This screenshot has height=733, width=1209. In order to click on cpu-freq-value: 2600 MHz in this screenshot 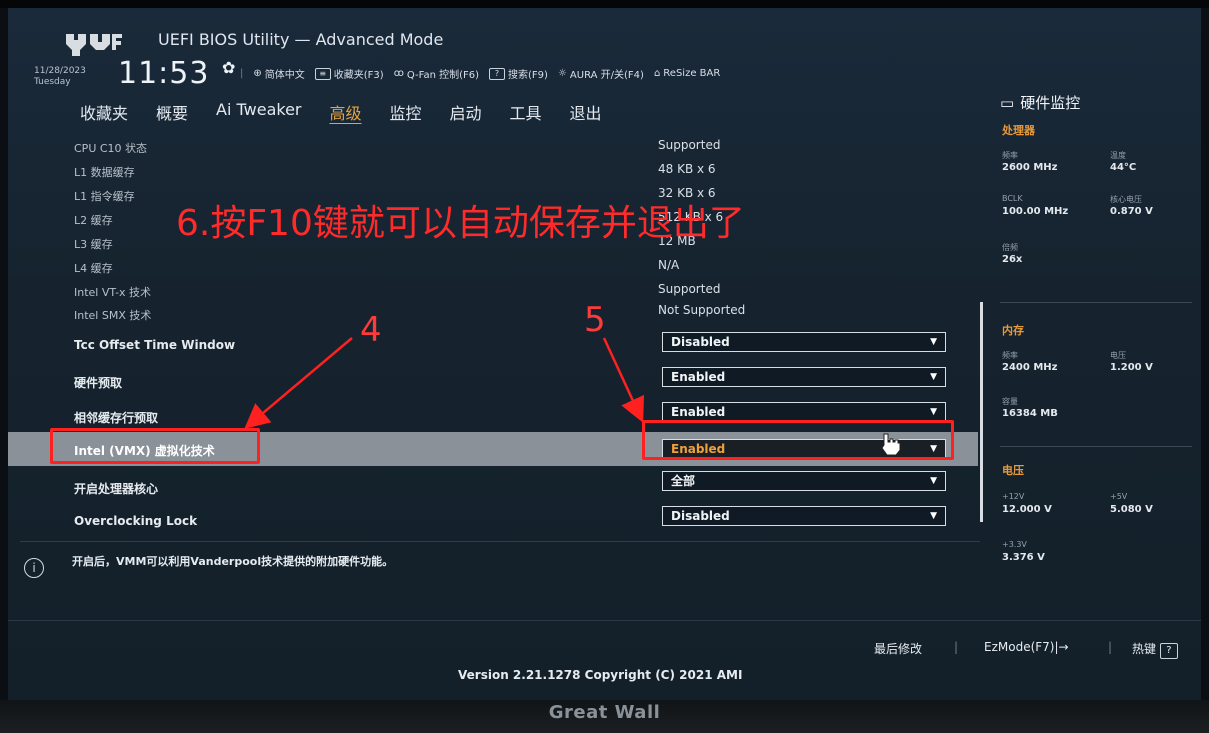, I will do `click(1030, 167)`.